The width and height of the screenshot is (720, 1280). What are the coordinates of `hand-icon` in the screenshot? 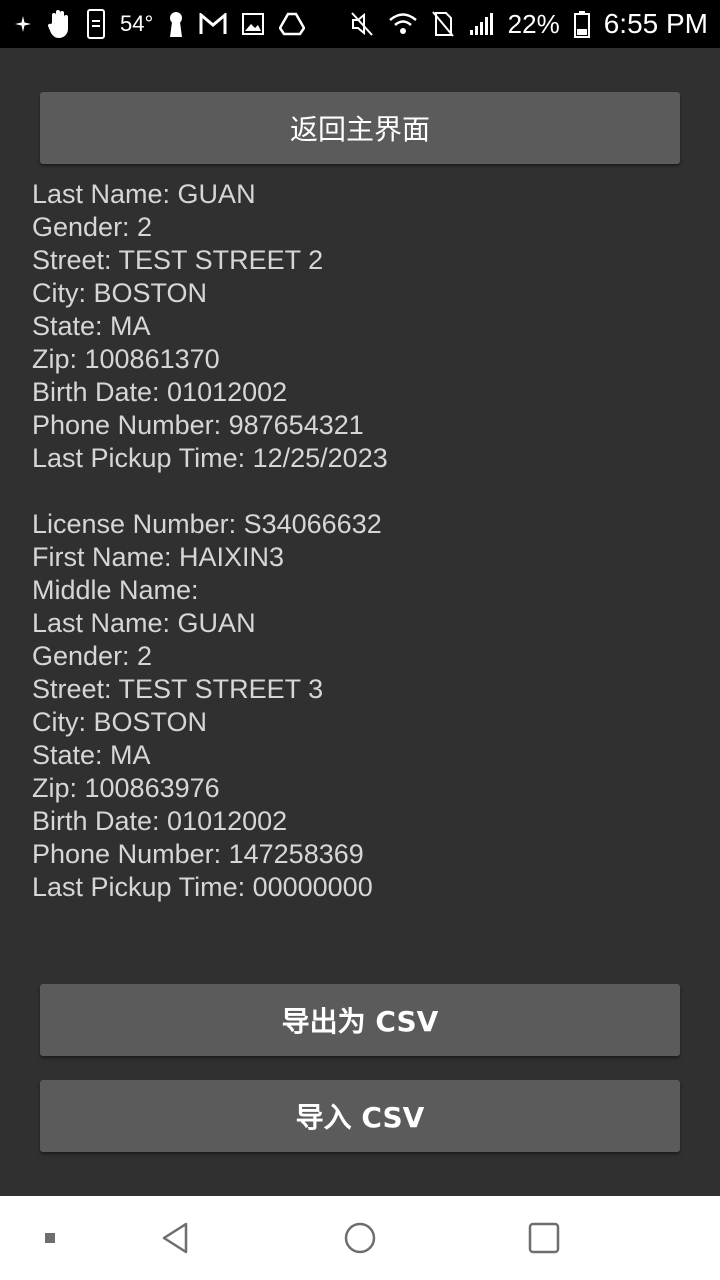 It's located at (59, 24).